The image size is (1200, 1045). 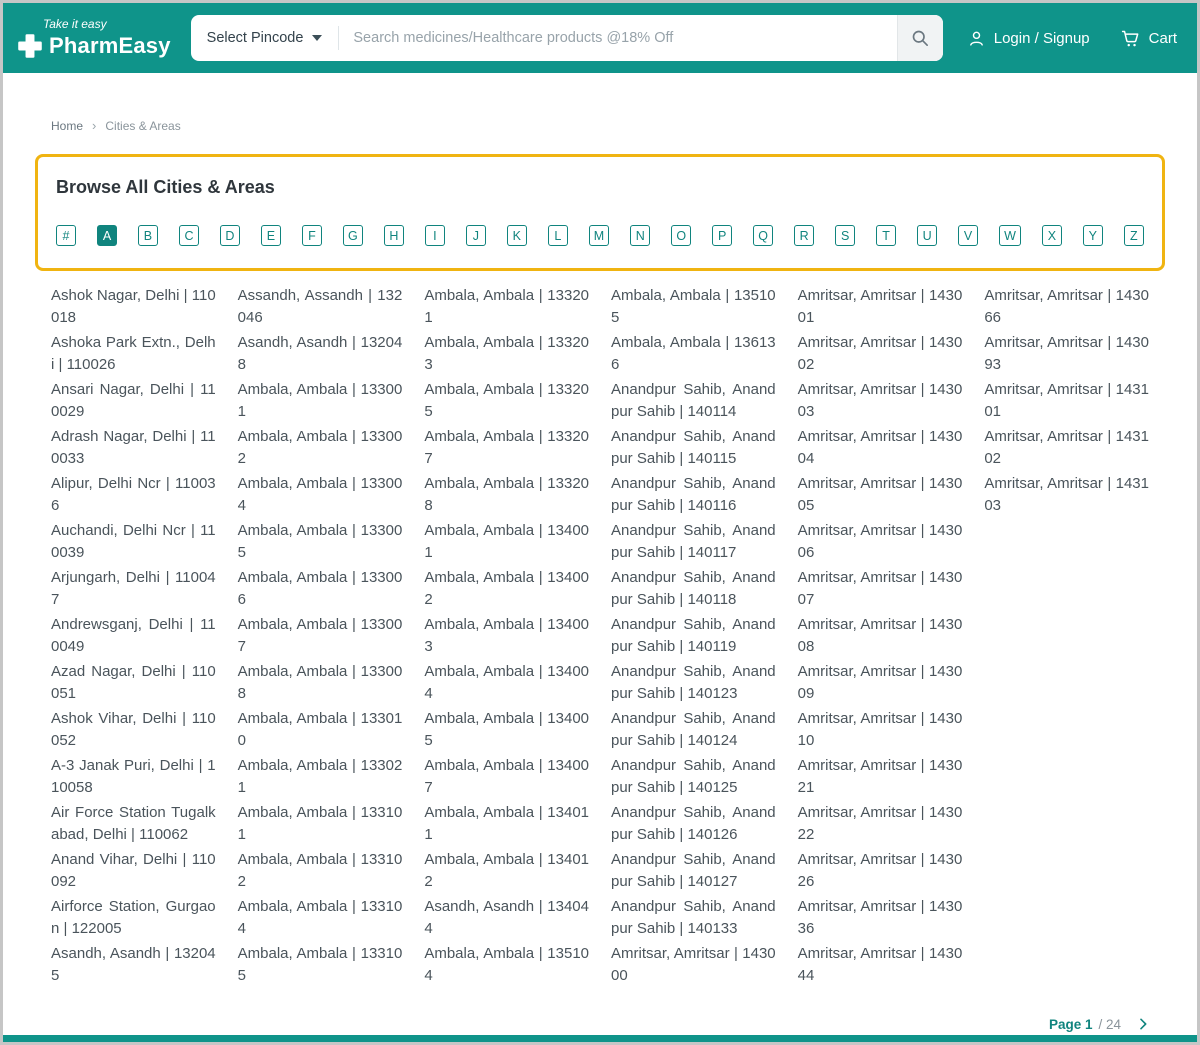 What do you see at coordinates (133, 353) in the screenshot?
I see `city-area-link: Ashoka Park Extn., Delhi | 110026` at bounding box center [133, 353].